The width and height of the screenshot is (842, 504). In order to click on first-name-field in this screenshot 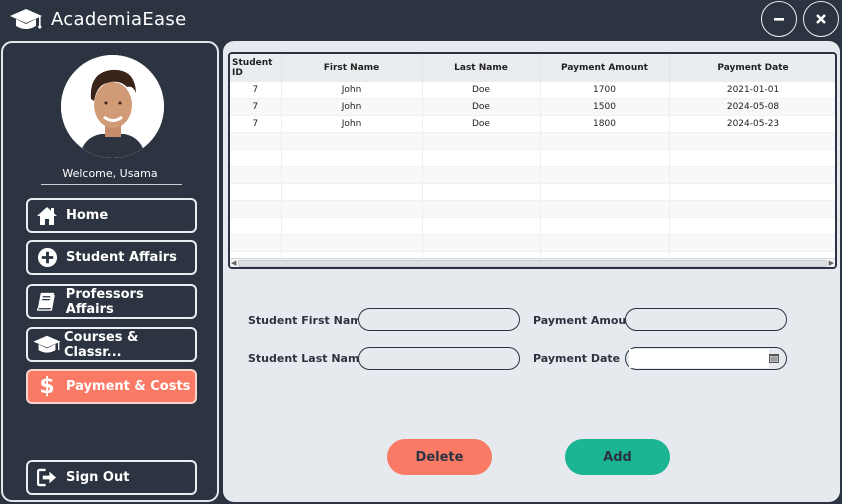, I will do `click(439, 319)`.